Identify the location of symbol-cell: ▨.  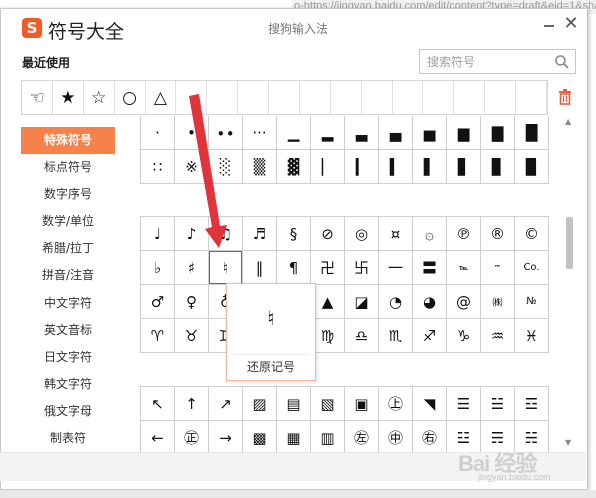
(260, 404).